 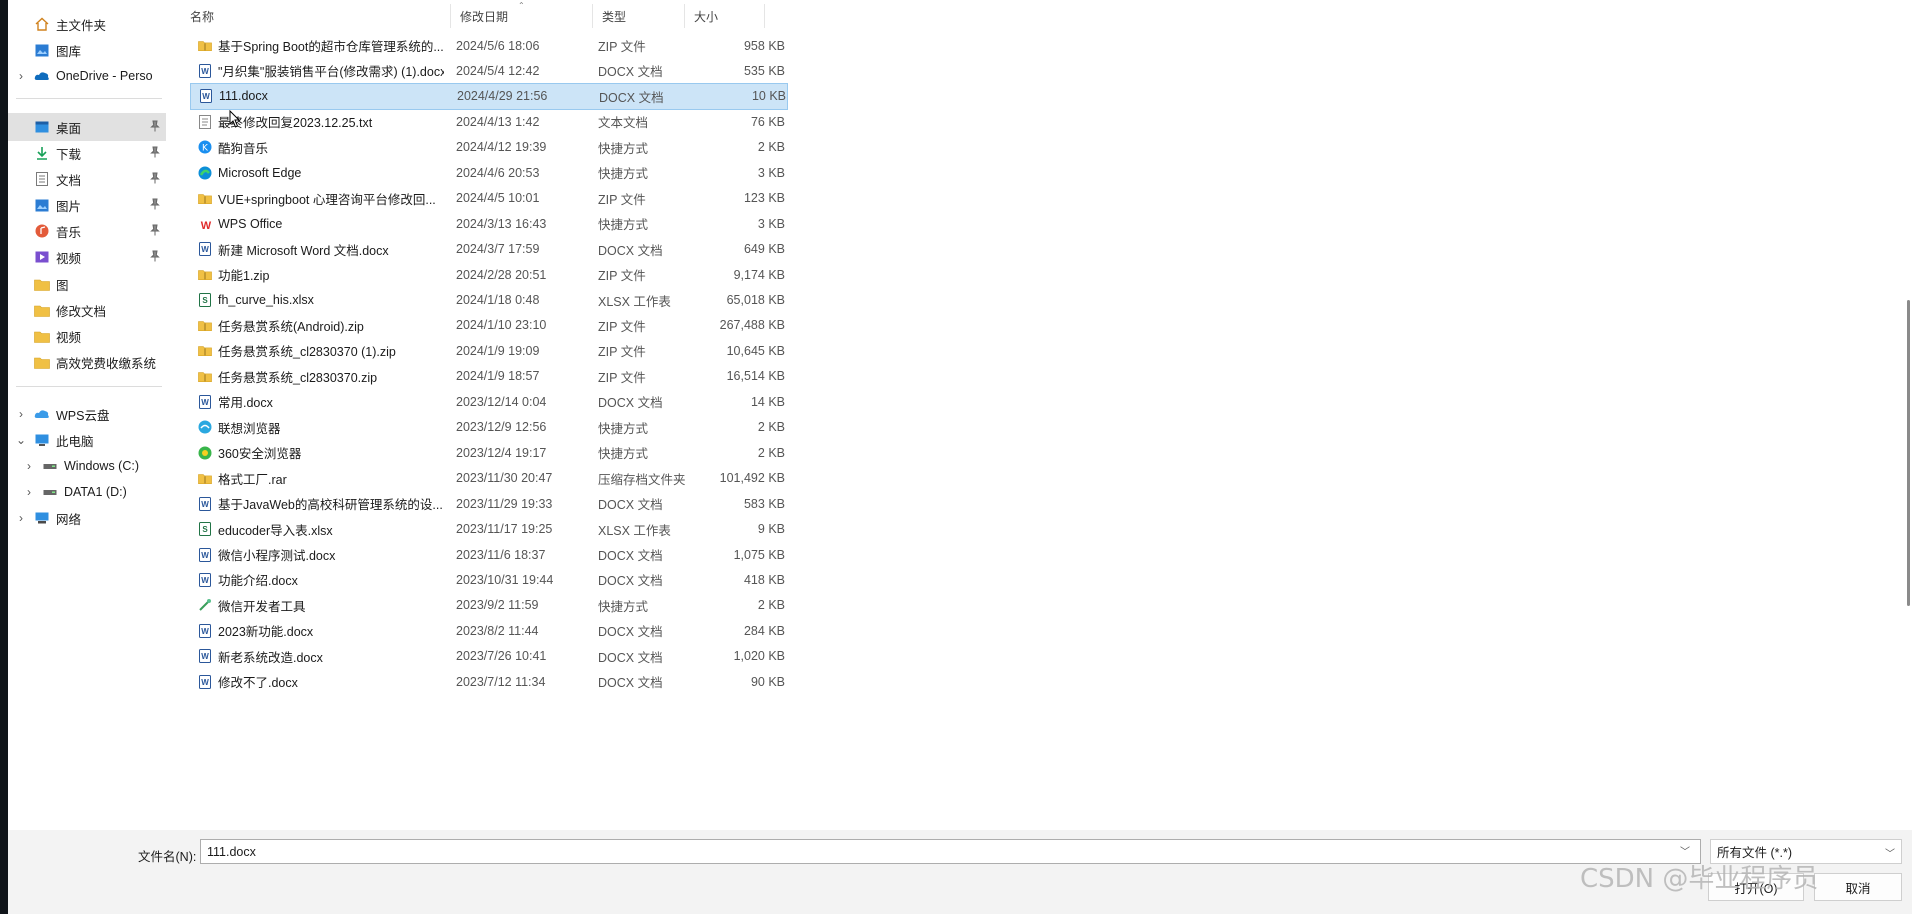 What do you see at coordinates (489, 172) in the screenshot?
I see `file-row: Microsoft Edge 2024/4/6 20:53 快捷方式 3 KB` at bounding box center [489, 172].